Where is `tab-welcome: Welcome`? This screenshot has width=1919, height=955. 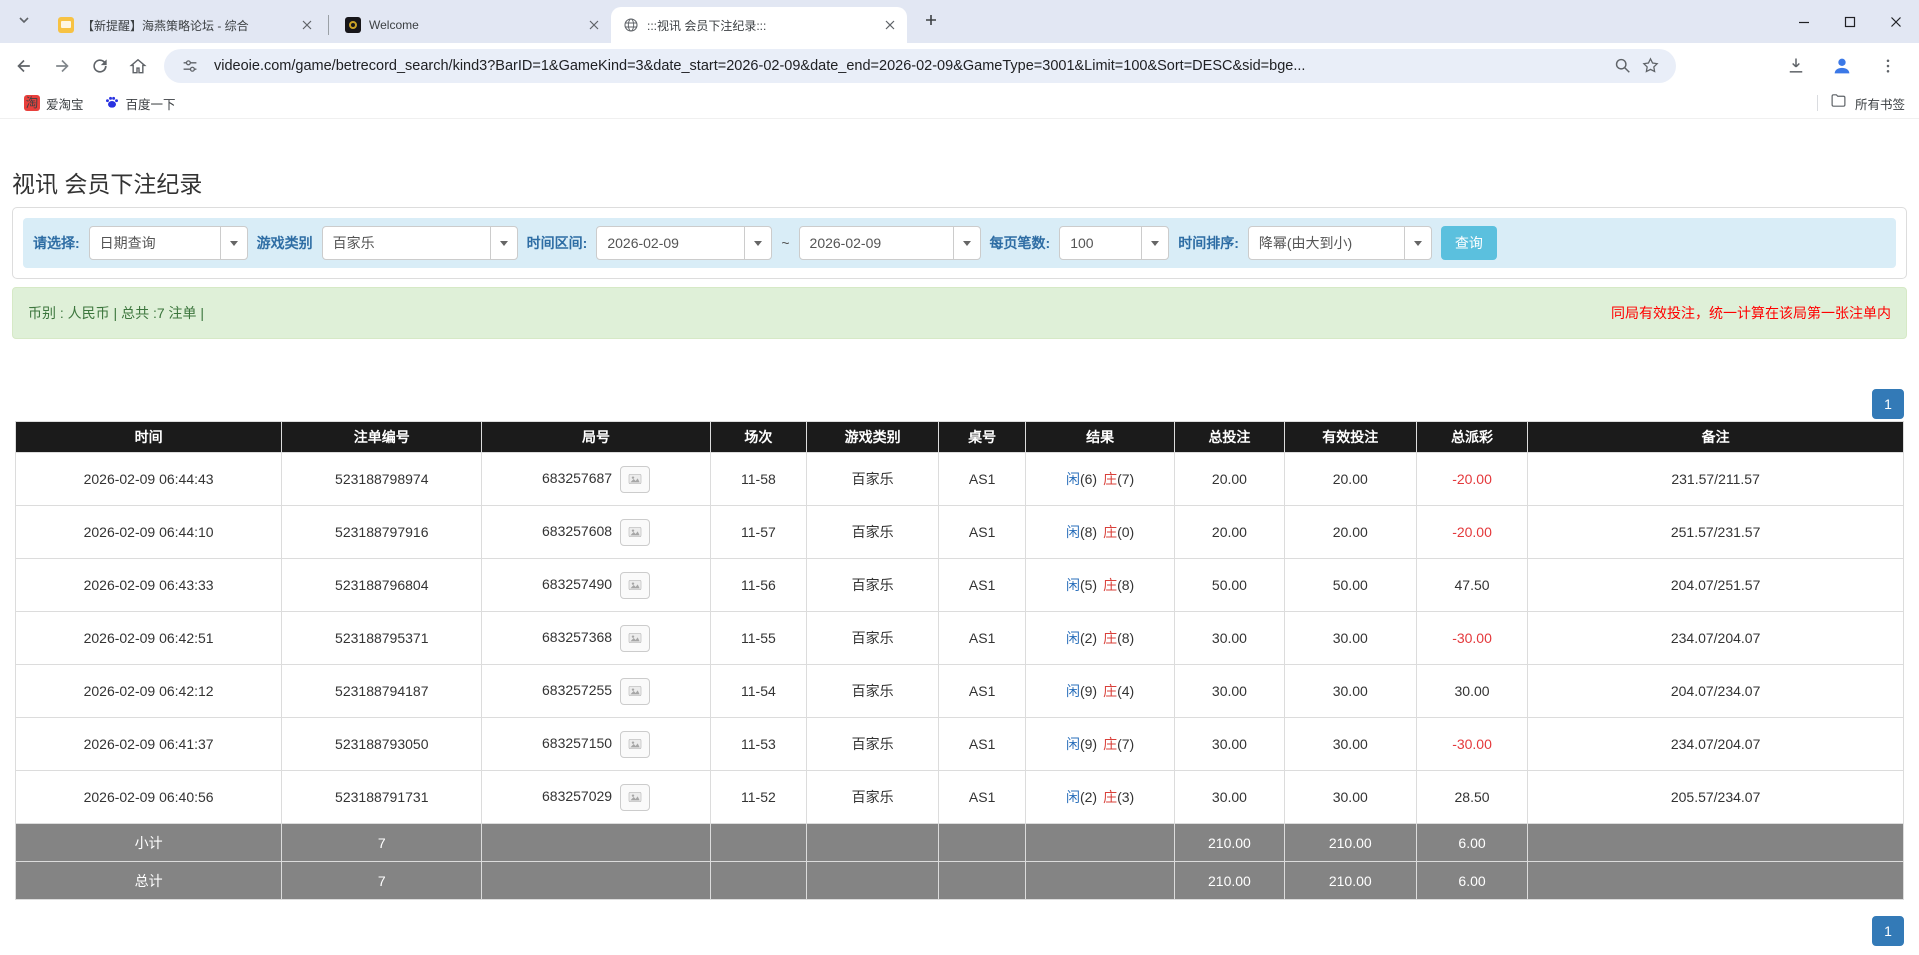
tab-welcome: Welcome is located at coordinates (472, 25).